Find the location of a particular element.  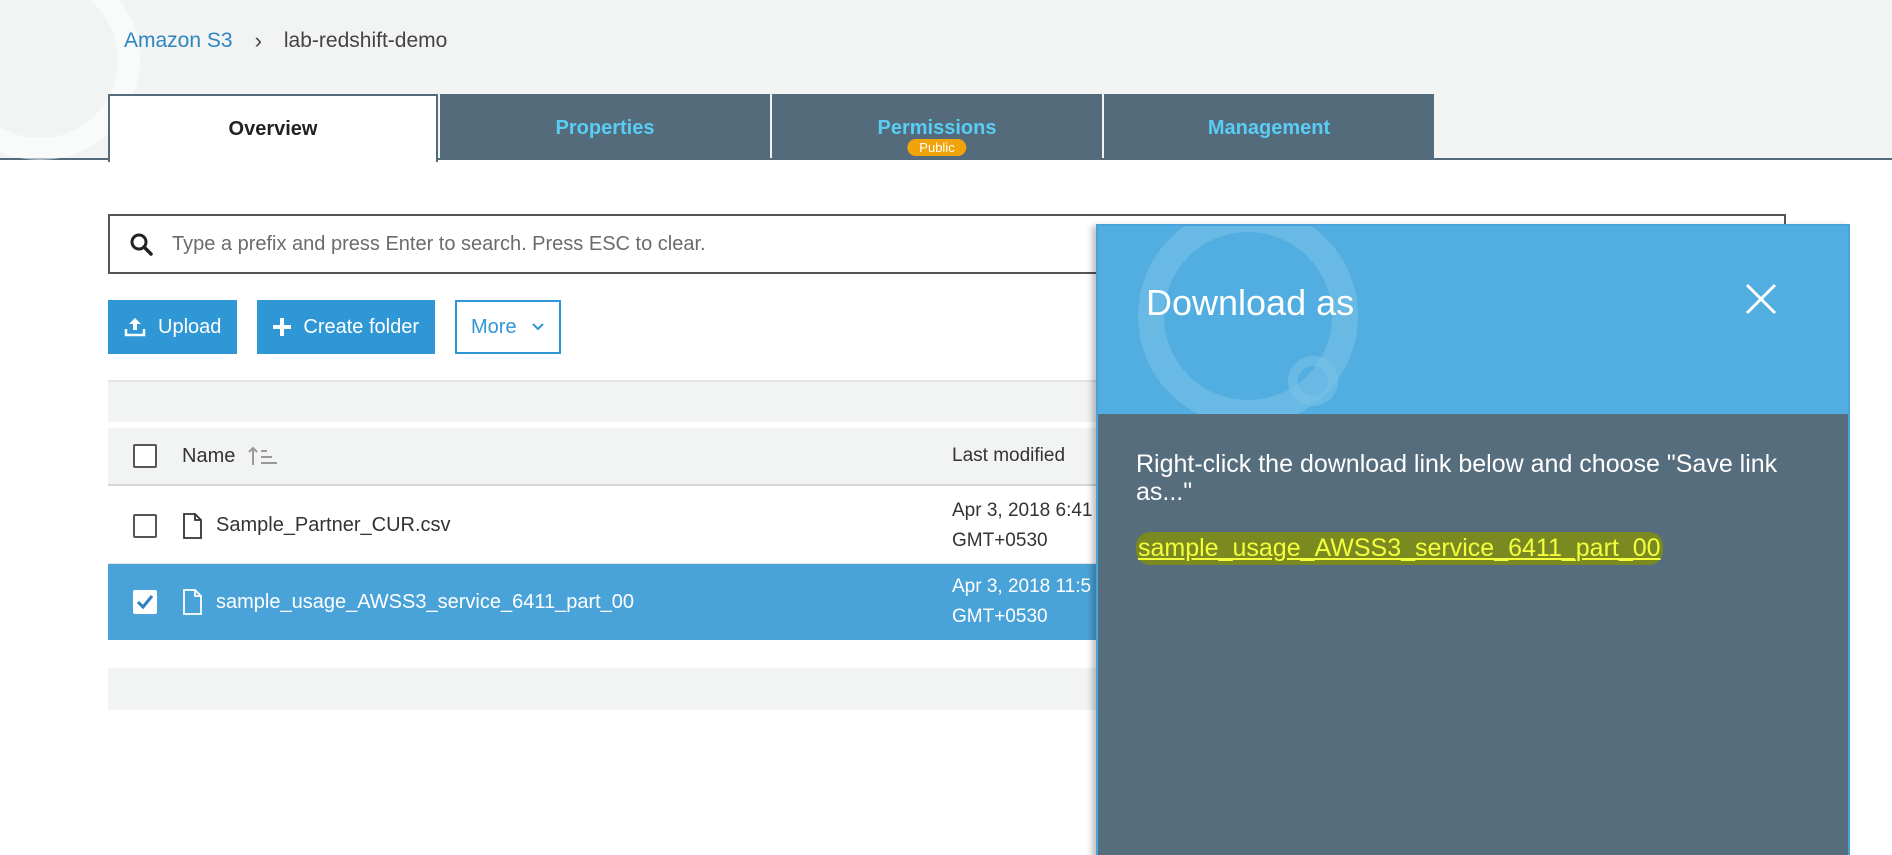

checkmark-icon is located at coordinates (145, 602).